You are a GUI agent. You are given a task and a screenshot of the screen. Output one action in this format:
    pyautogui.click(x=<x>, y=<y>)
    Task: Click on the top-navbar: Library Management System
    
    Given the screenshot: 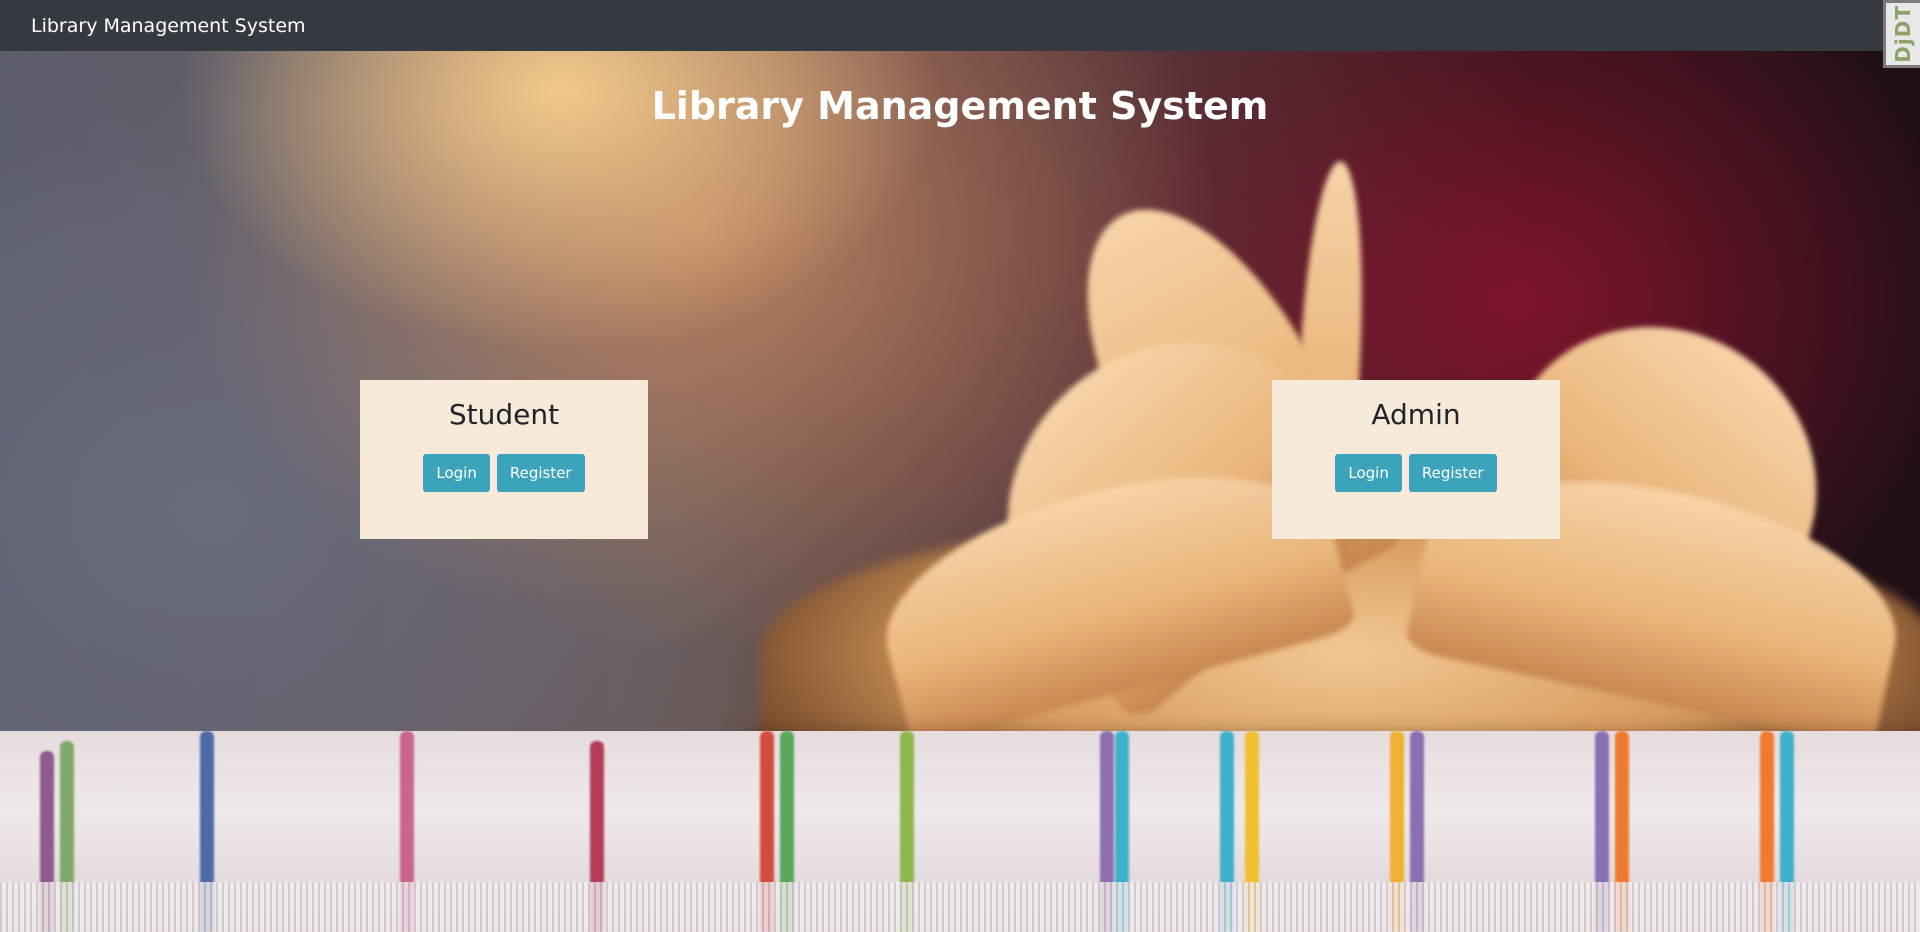 What is the action you would take?
    pyautogui.click(x=960, y=25)
    